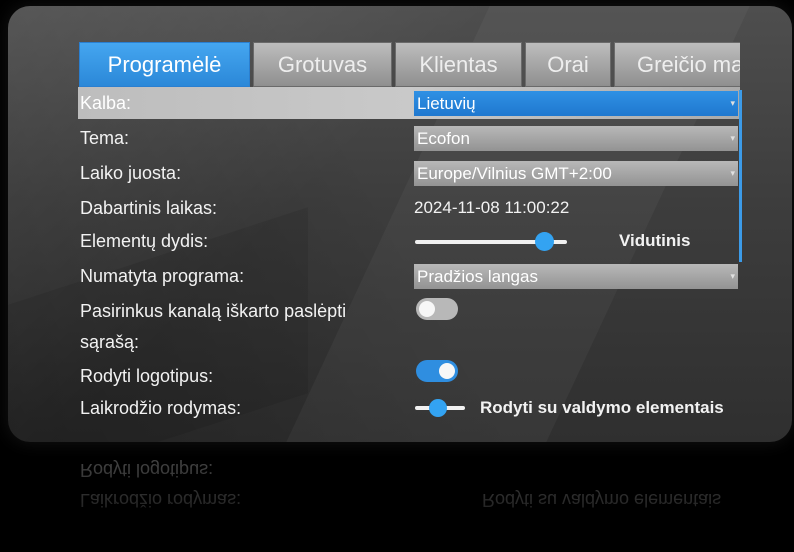 The image size is (794, 552). Describe the element at coordinates (576, 276) in the screenshot. I see `default-program-dropdown: Pradžios langas ▾` at that location.